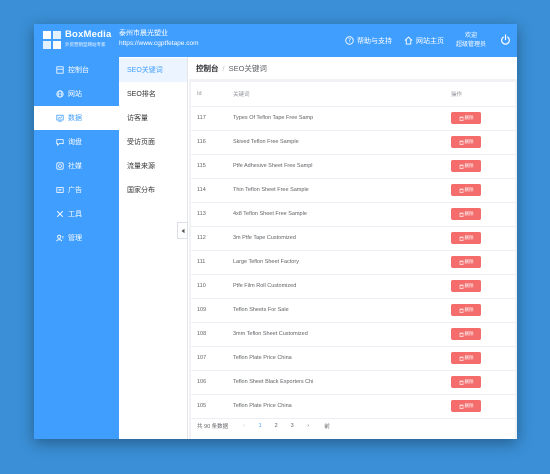 This screenshot has height=474, width=550. Describe the element at coordinates (76, 94) in the screenshot. I see `sidebar-item-website: 网站` at that location.